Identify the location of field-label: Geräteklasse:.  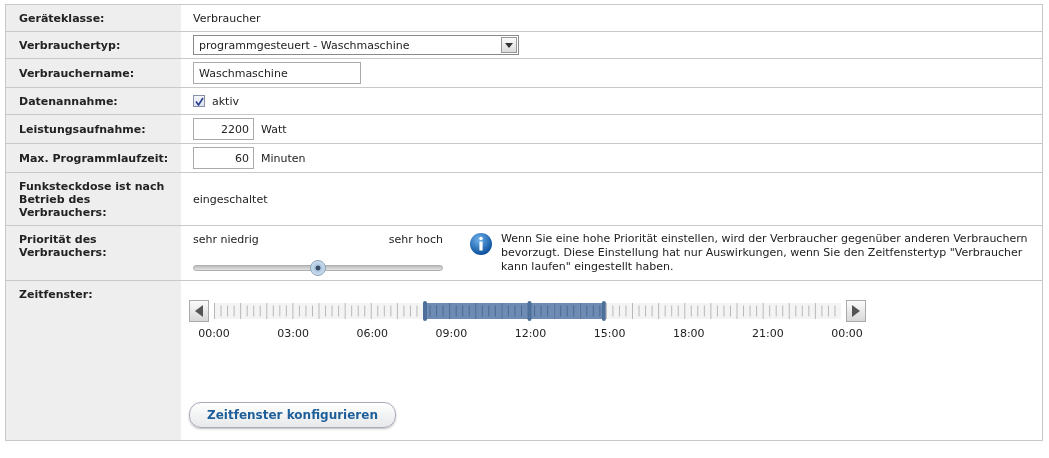
(62, 18).